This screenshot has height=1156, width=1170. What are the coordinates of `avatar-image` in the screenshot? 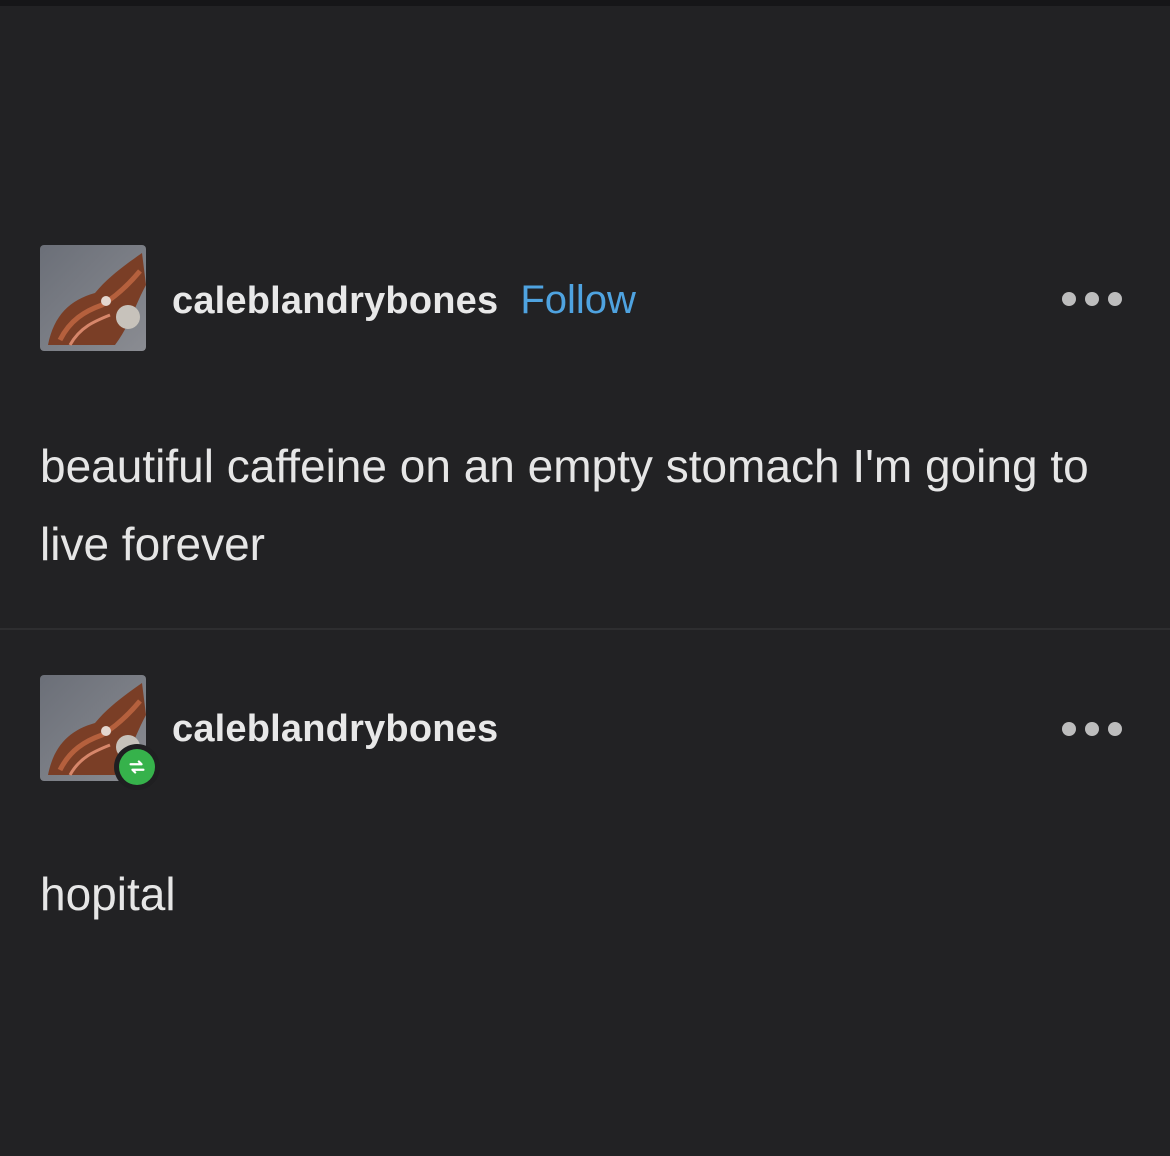 It's located at (93, 298).